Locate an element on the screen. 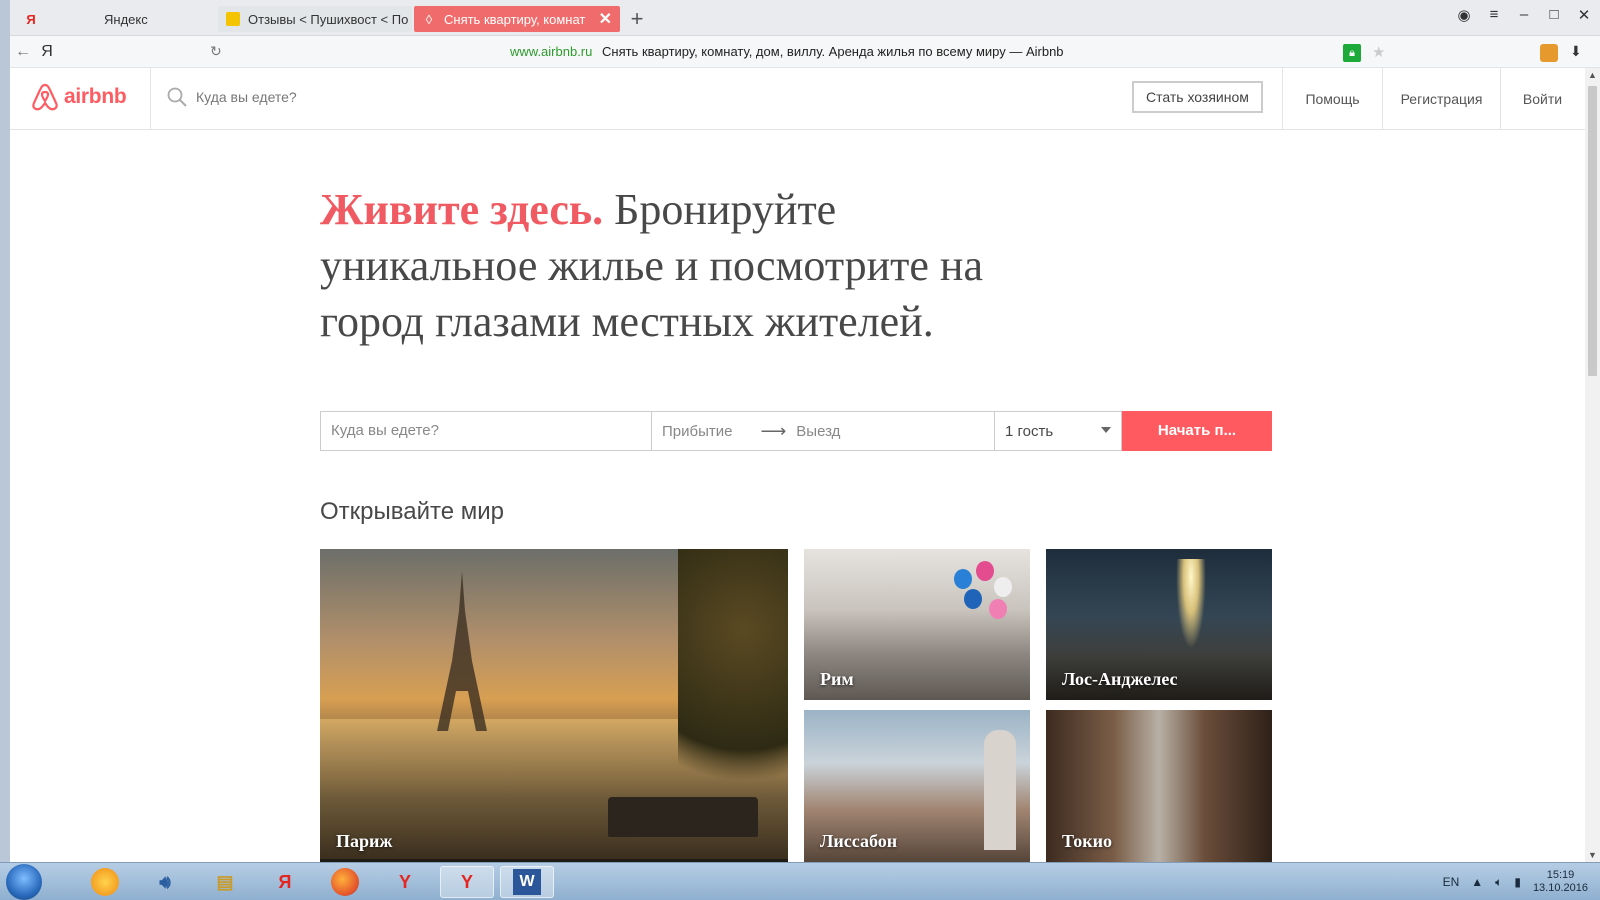 Image resolution: width=1600 pixels, height=900 pixels. login-link: Войти is located at coordinates (1542, 99).